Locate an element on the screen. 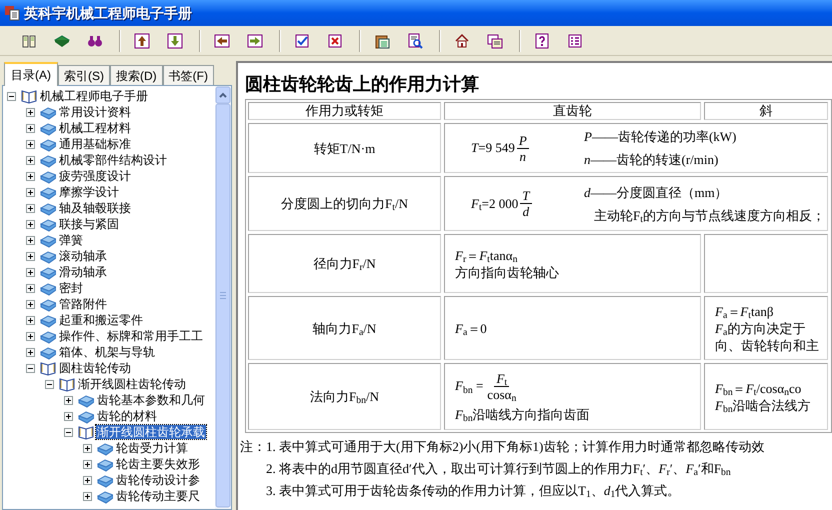 The height and width of the screenshot is (510, 832). tree-item: 轮齿受力计算 is located at coordinates (152, 448).